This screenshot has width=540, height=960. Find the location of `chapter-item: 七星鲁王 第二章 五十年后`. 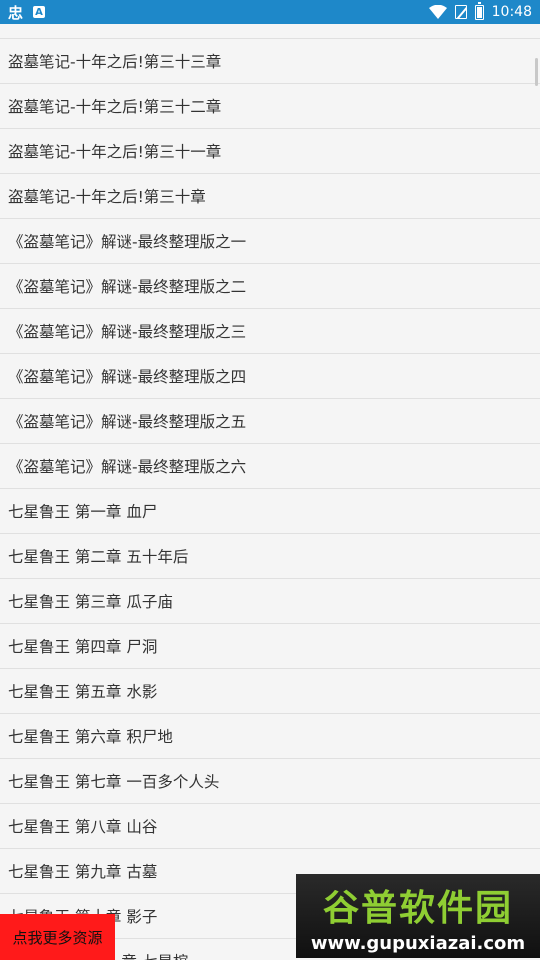

chapter-item: 七星鲁王 第二章 五十年后 is located at coordinates (270, 556).